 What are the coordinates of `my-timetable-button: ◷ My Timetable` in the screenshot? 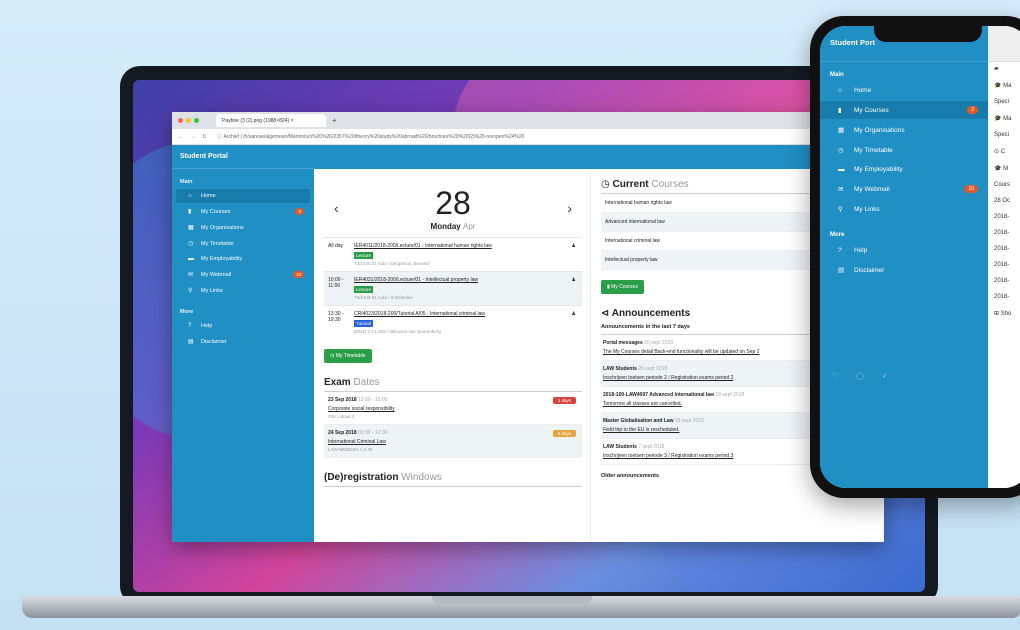 It's located at (348, 356).